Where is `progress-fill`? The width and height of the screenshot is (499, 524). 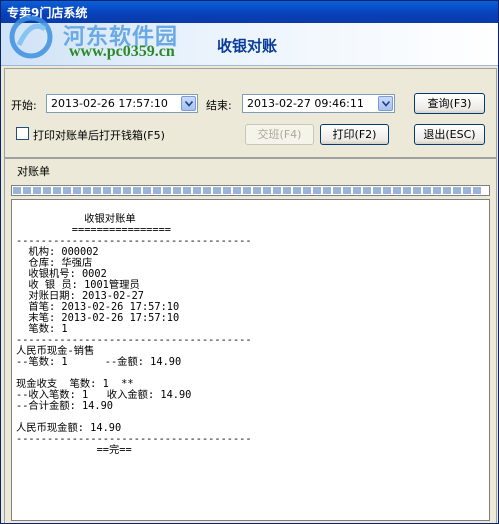 progress-fill is located at coordinates (248, 190).